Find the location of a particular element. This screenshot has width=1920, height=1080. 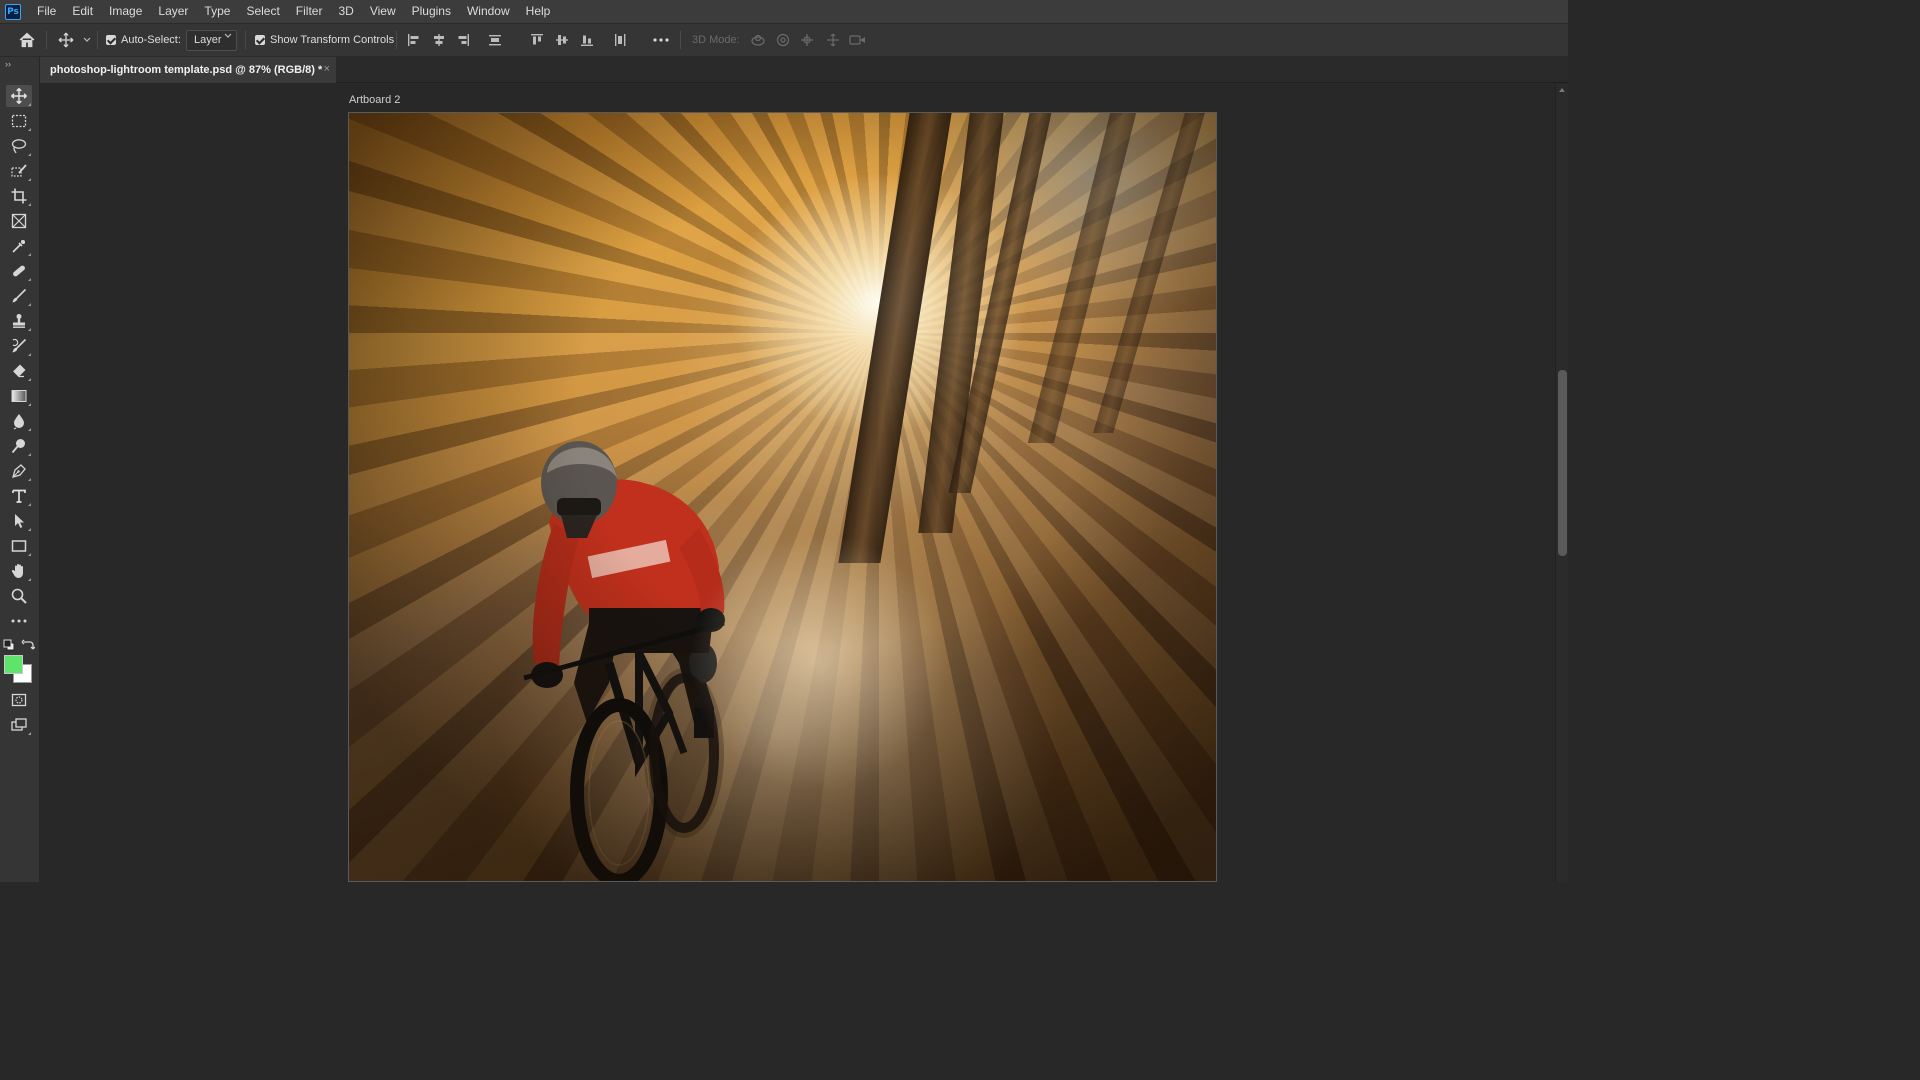

distribute-vertical-button is located at coordinates (495, 40).